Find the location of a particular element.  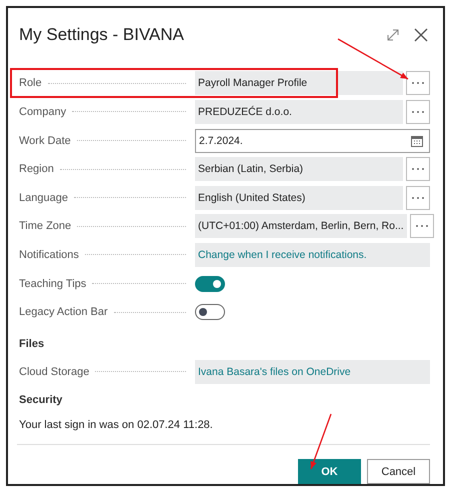

field-label: Language is located at coordinates (43, 198).